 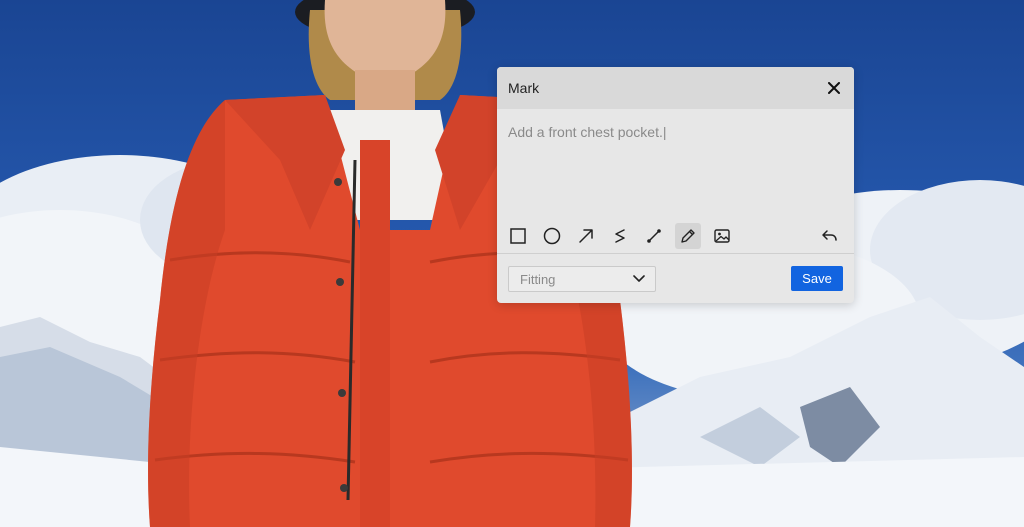 I want to click on undo-icon, so click(x=829, y=235).